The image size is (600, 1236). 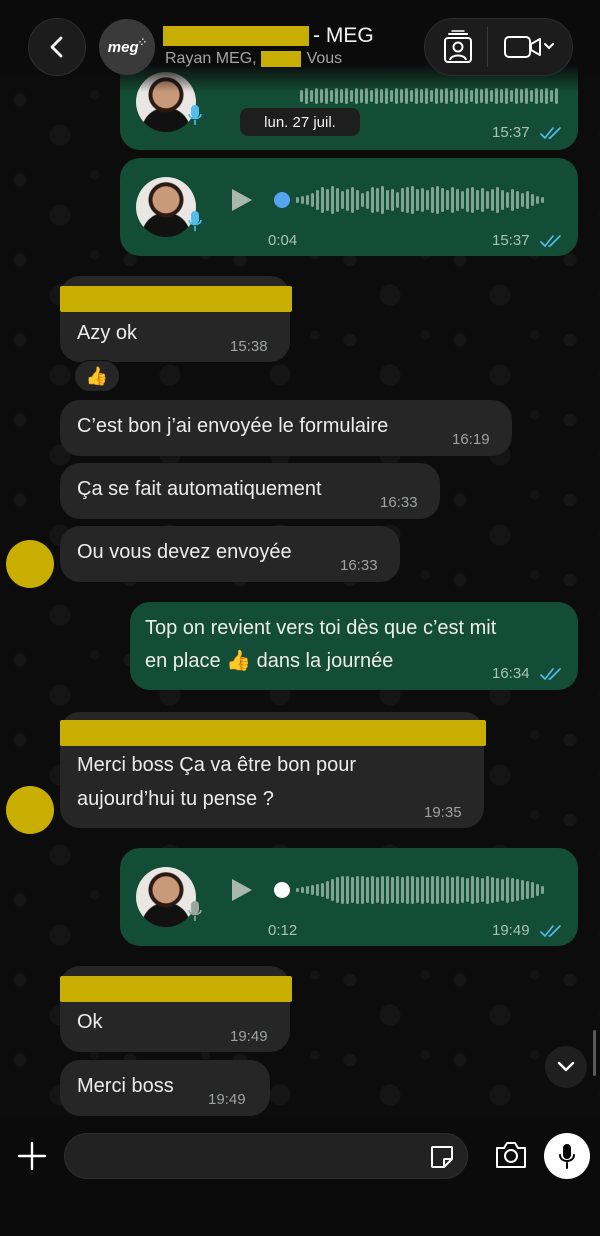 What do you see at coordinates (184, 552) in the screenshot?
I see `message-text: Ou vous devez envoyée` at bounding box center [184, 552].